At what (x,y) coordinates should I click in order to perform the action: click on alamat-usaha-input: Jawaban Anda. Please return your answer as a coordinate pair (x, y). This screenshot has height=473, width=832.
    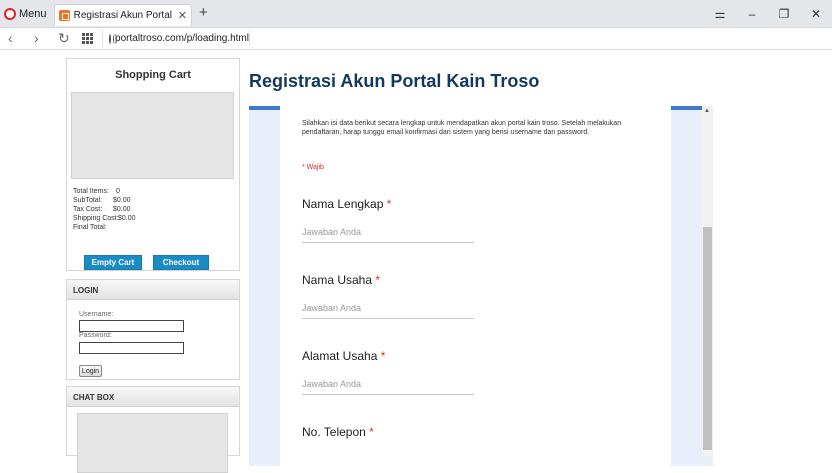
    Looking at the image, I should click on (388, 387).